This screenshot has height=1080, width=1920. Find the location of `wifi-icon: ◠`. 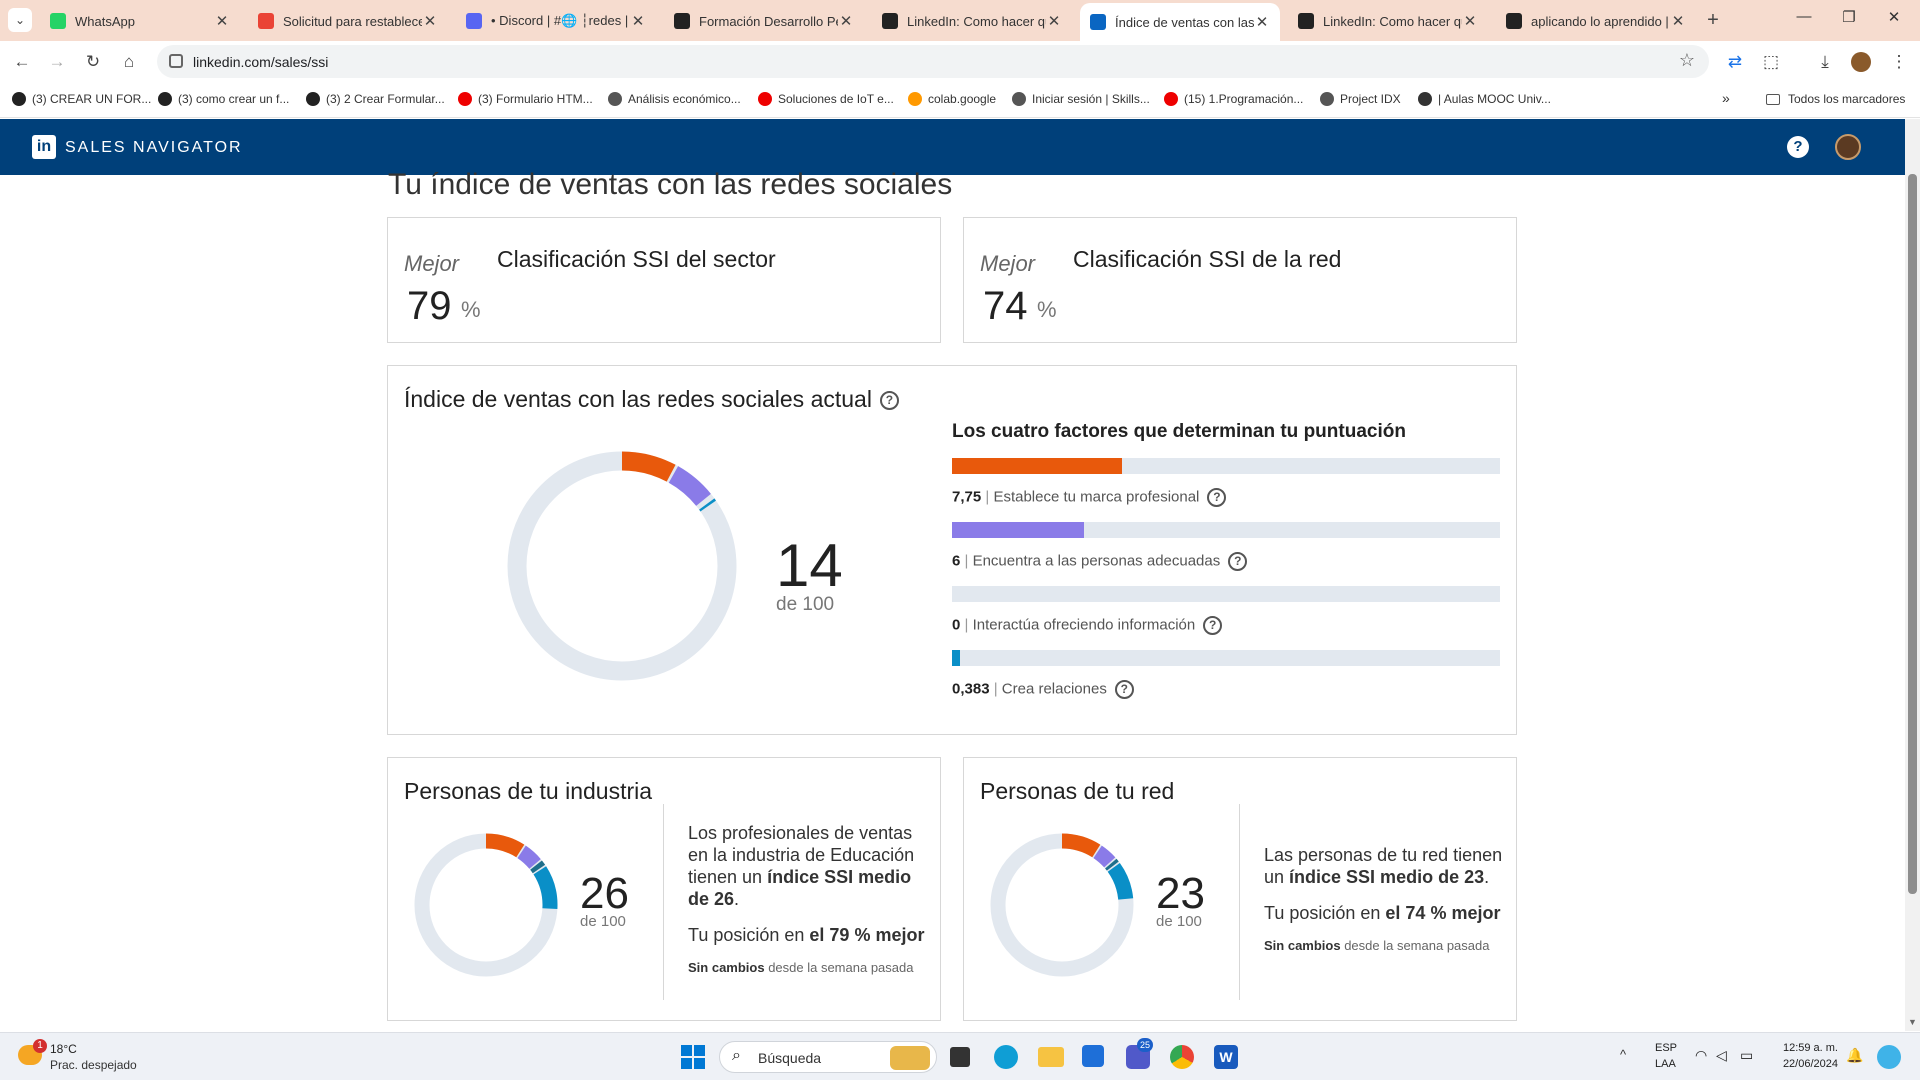

wifi-icon: ◠ is located at coordinates (1701, 1055).